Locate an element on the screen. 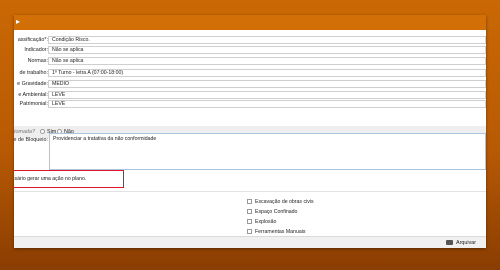 This screenshot has height=270, width=500. checklist-label: Explosão is located at coordinates (266, 222).